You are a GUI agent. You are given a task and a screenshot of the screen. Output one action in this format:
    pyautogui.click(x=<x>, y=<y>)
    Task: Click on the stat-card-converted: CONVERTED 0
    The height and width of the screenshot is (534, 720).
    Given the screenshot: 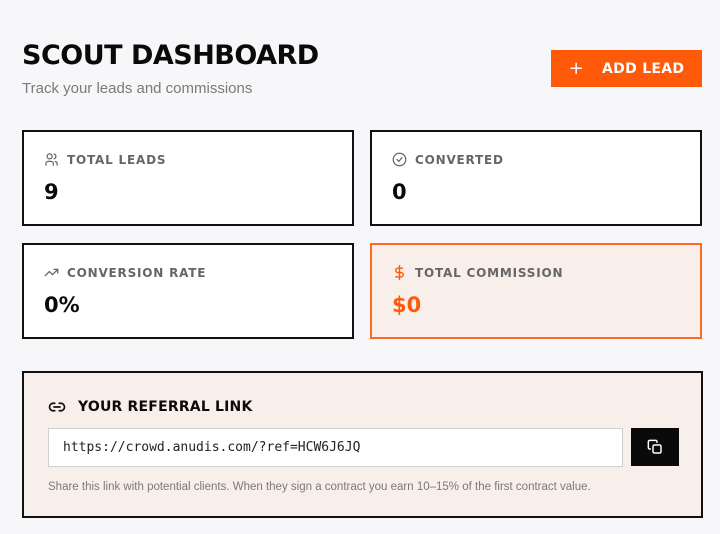 What is the action you would take?
    pyautogui.click(x=536, y=178)
    